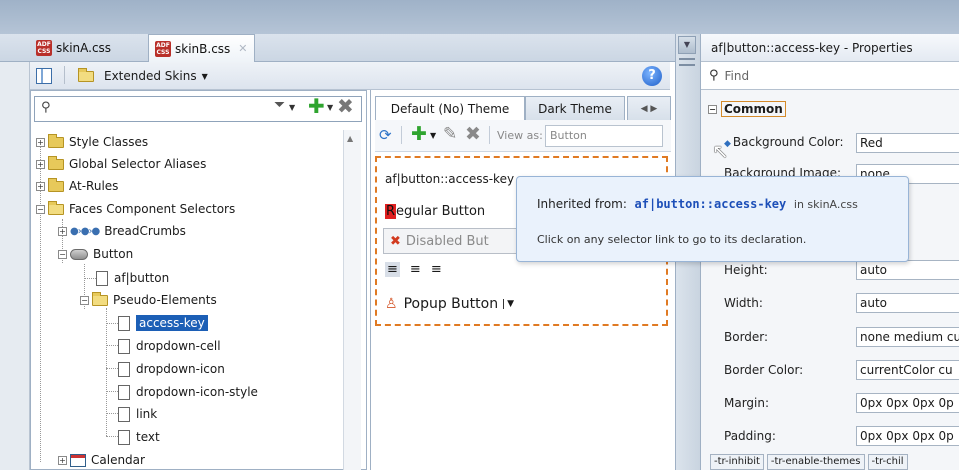 This screenshot has width=959, height=470. What do you see at coordinates (764, 370) in the screenshot?
I see `prop-label-border-color: Border Color:` at bounding box center [764, 370].